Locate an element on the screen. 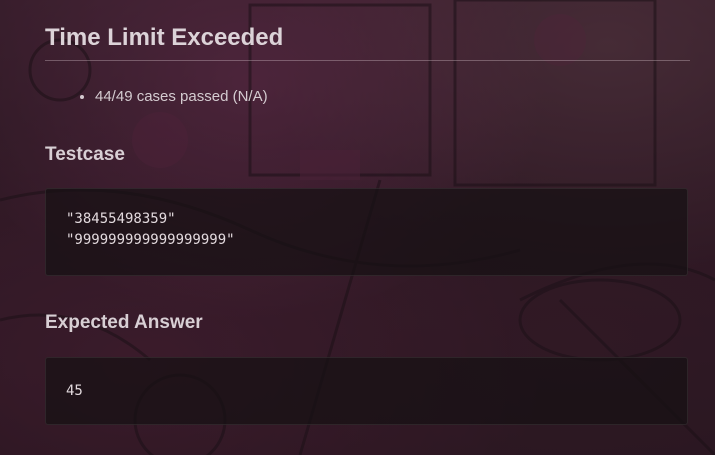 Image resolution: width=715 pixels, height=455 pixels. expected-answer-value: 45 is located at coordinates (74, 391).